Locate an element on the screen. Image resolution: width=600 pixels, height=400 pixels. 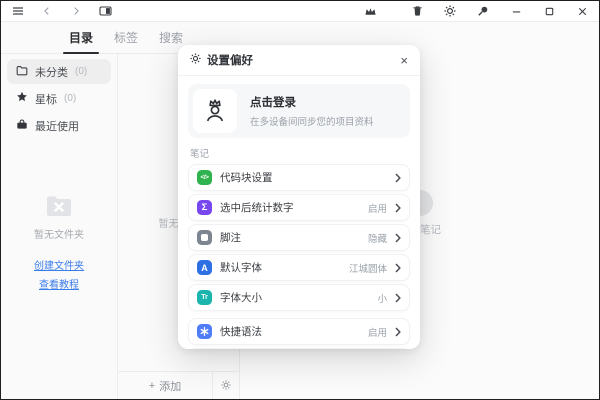
section-label-notes: 笔记 is located at coordinates (200, 154).